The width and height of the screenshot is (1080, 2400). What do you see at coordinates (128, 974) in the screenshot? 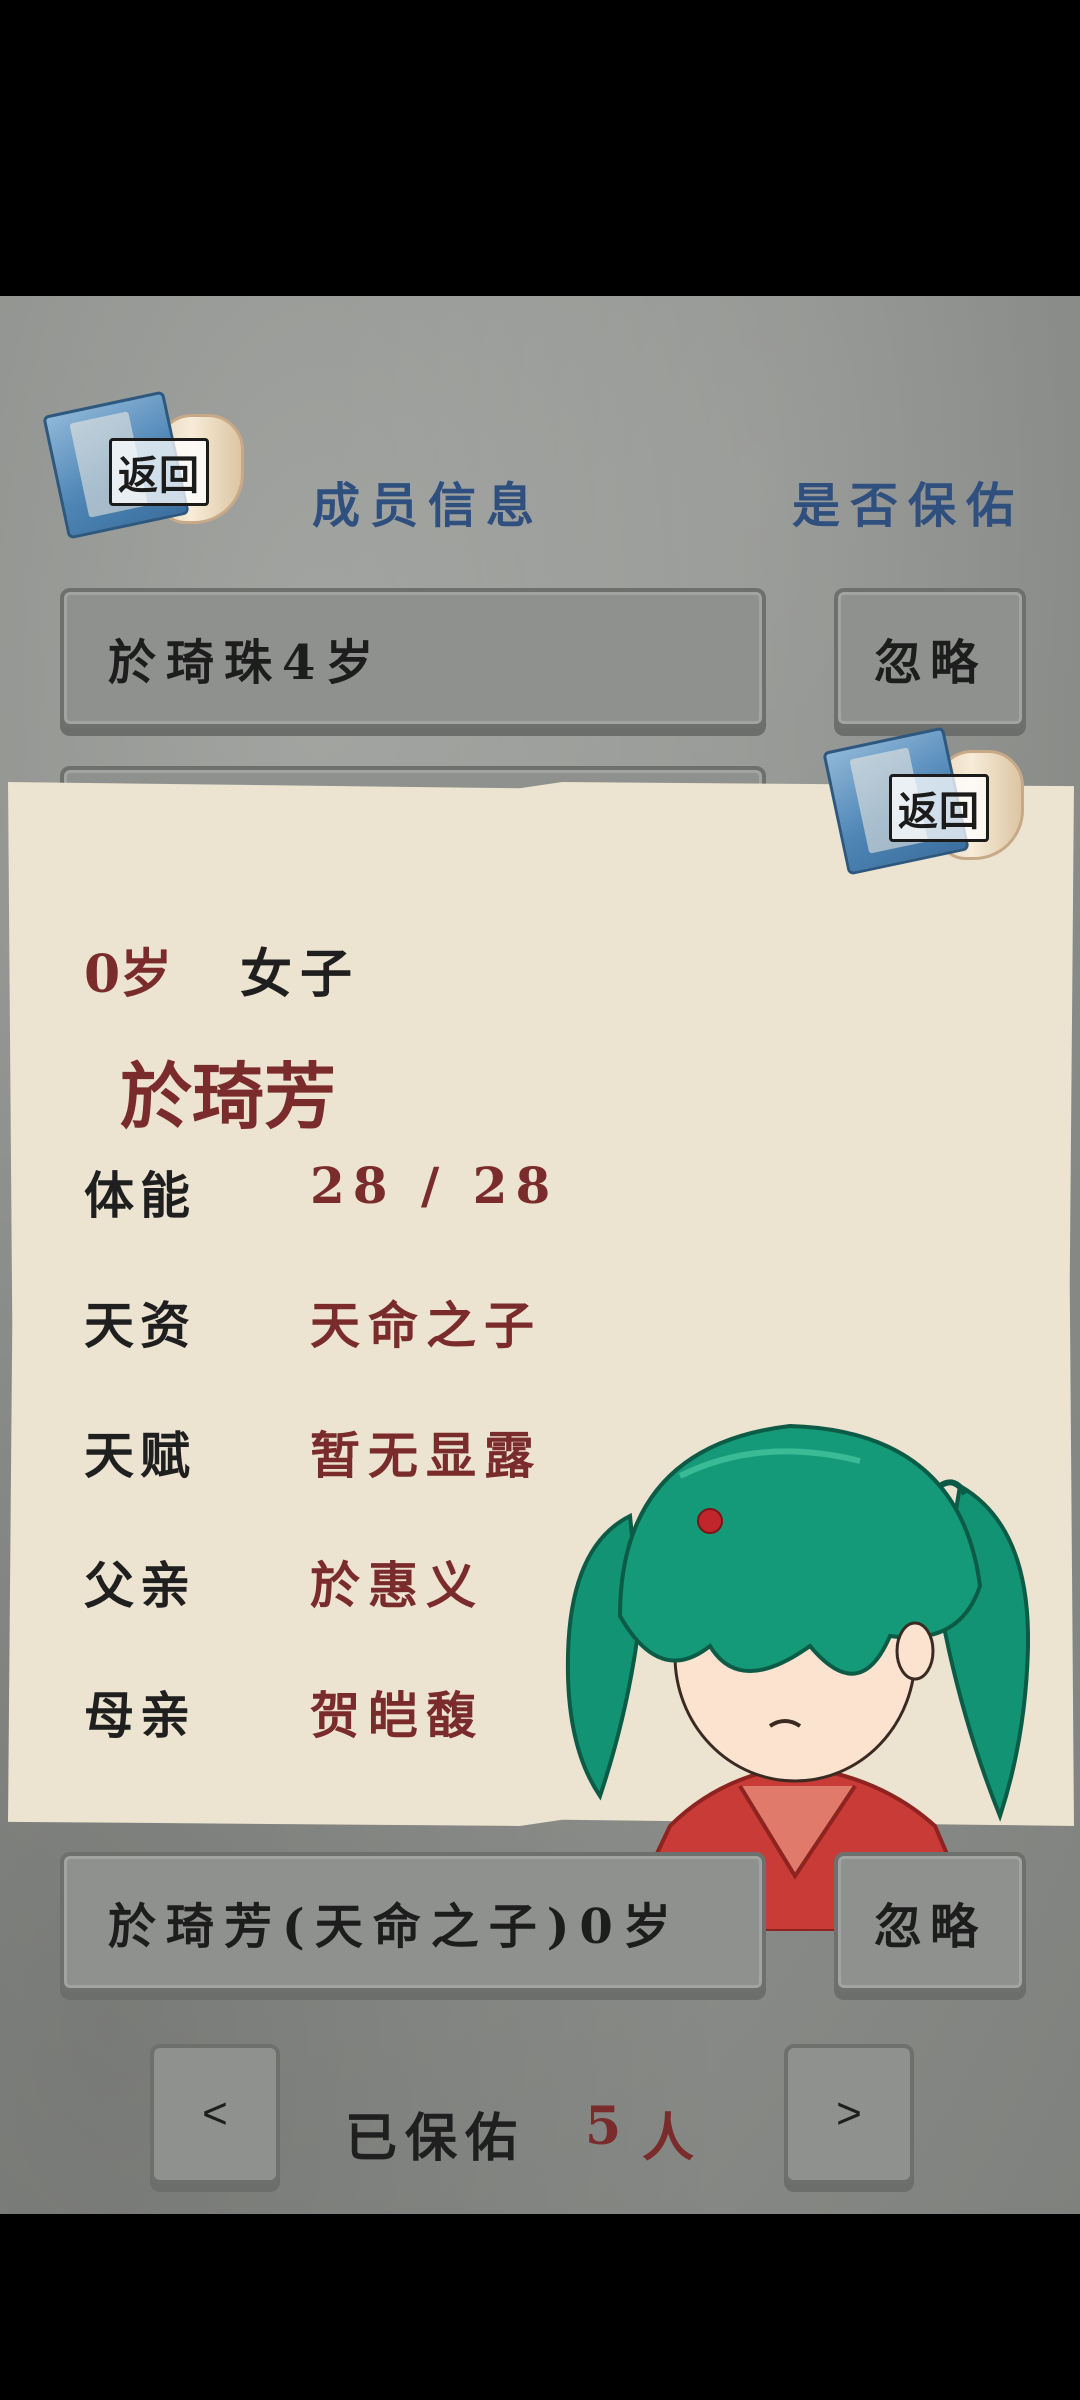
I see `age-text: 0岁` at bounding box center [128, 974].